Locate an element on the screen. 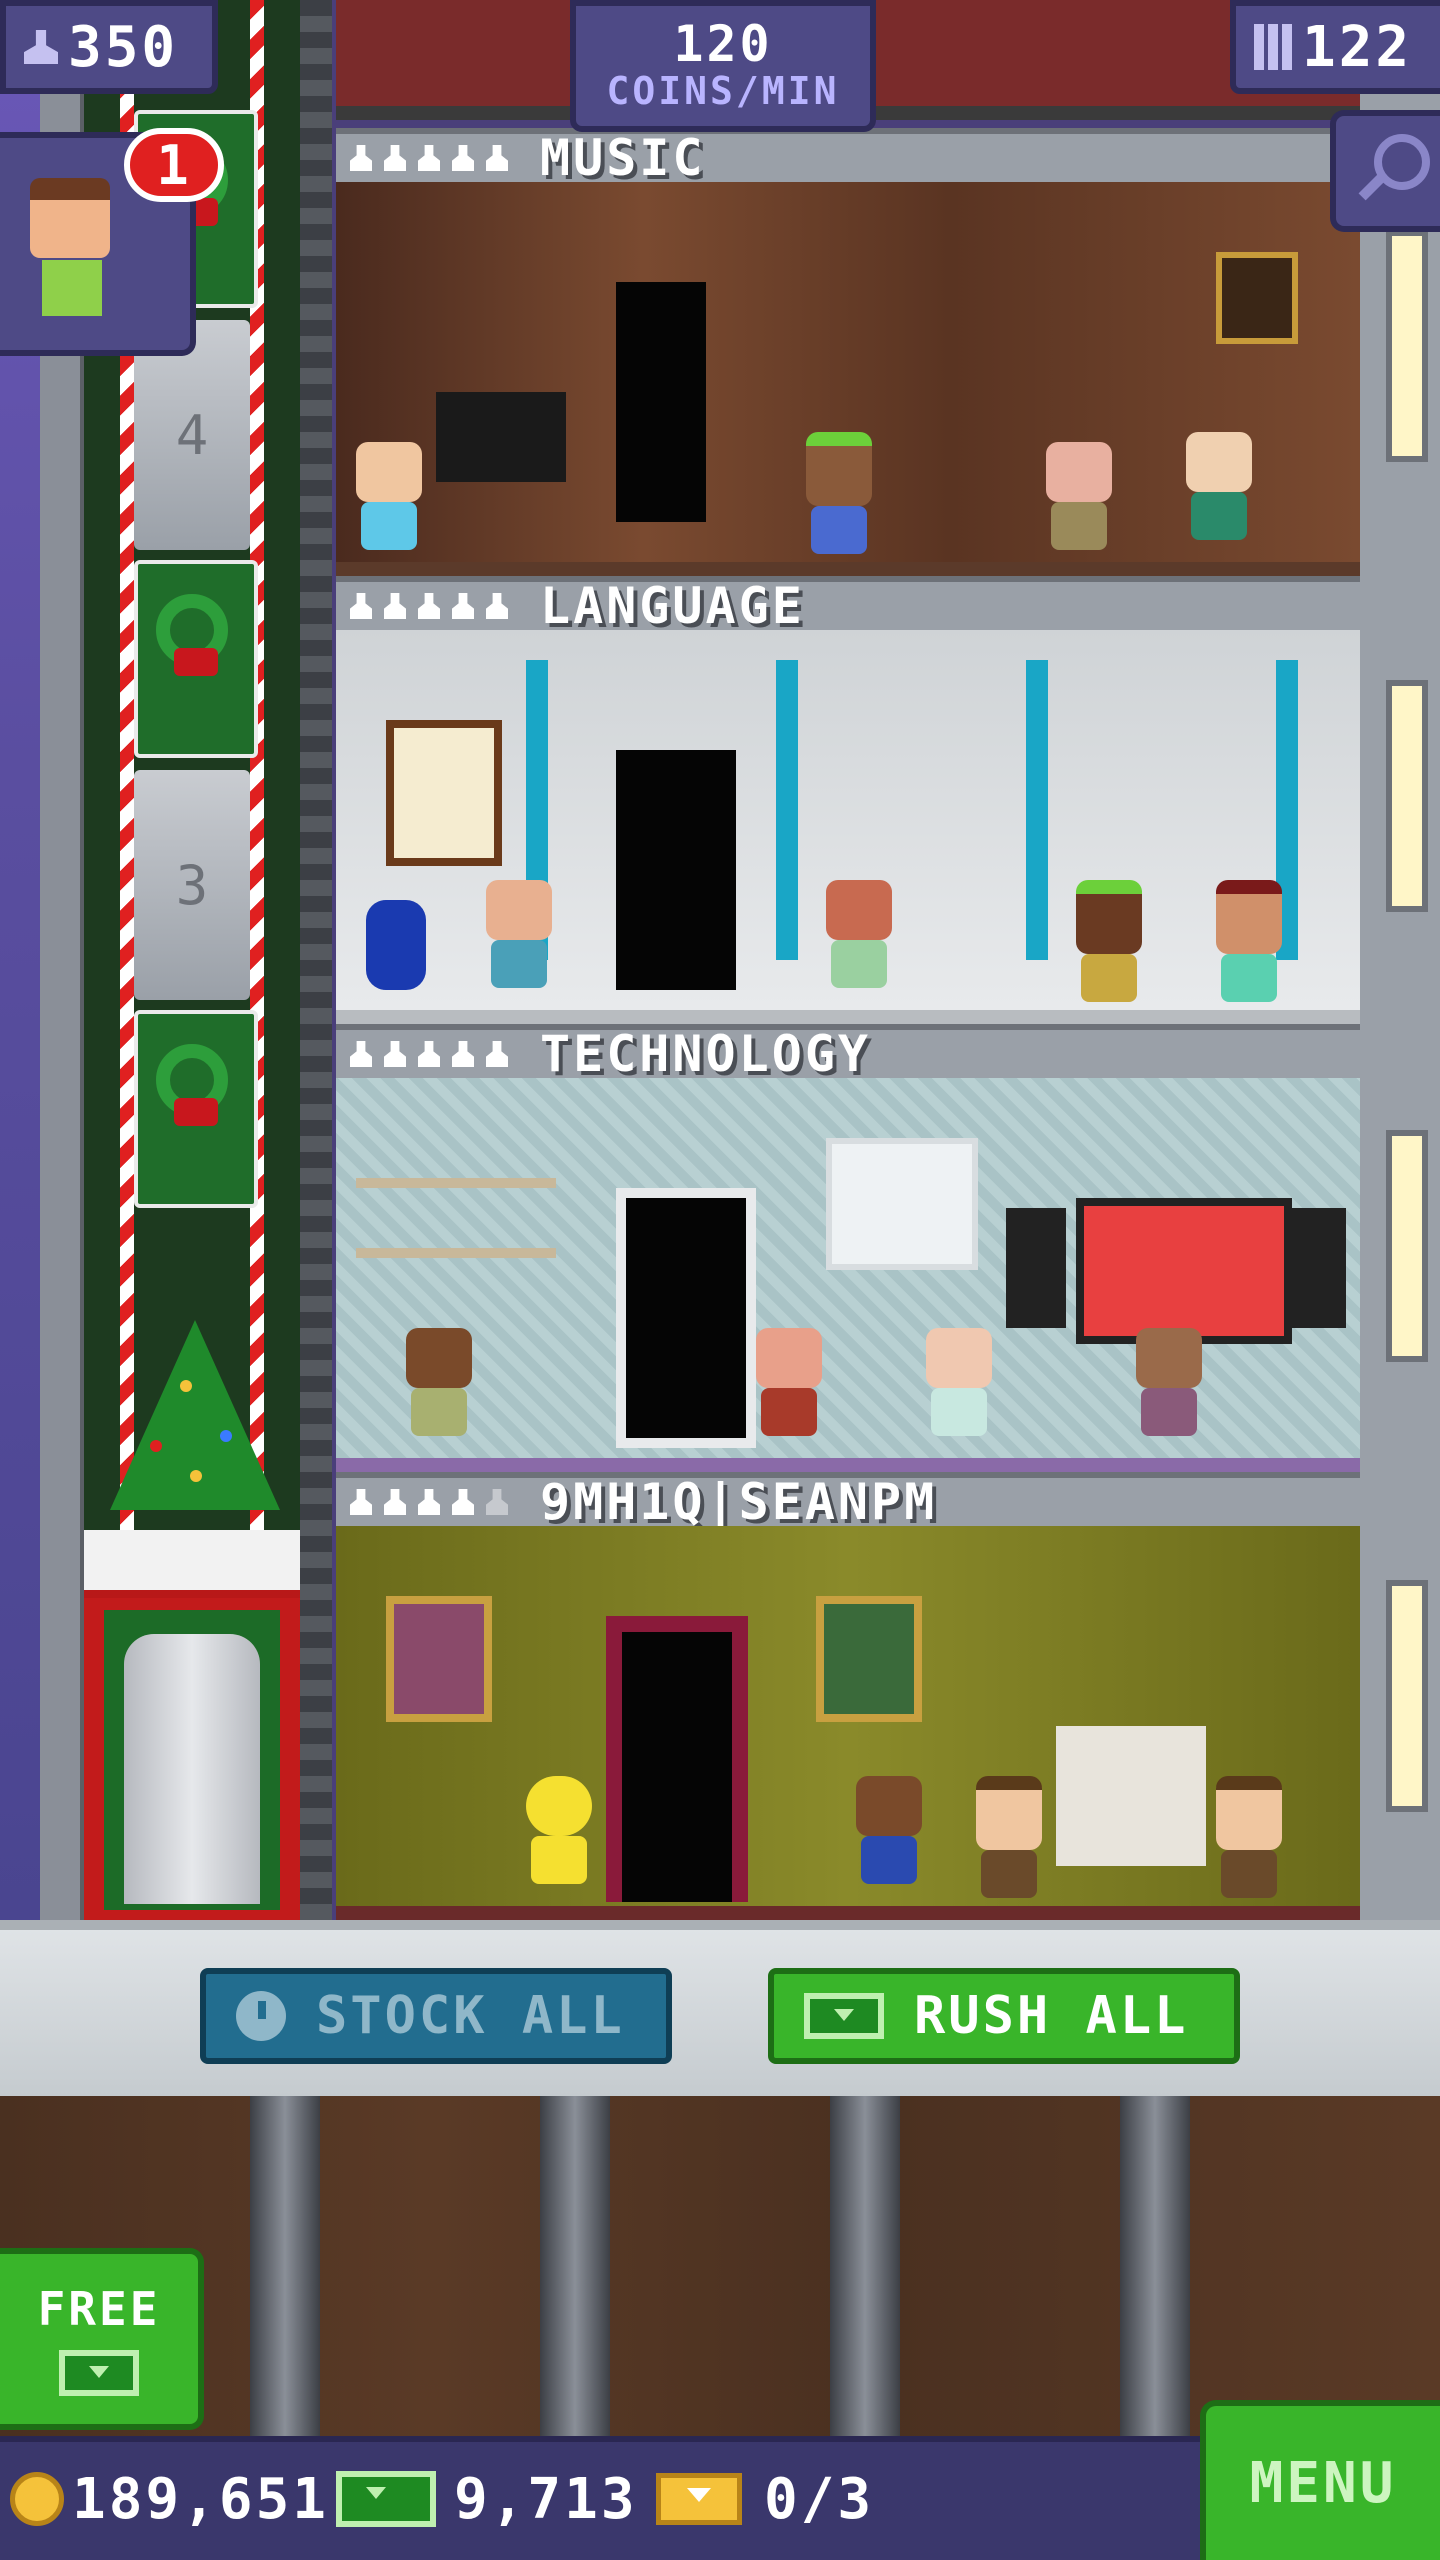  lobby-elevator is located at coordinates (192, 1725).